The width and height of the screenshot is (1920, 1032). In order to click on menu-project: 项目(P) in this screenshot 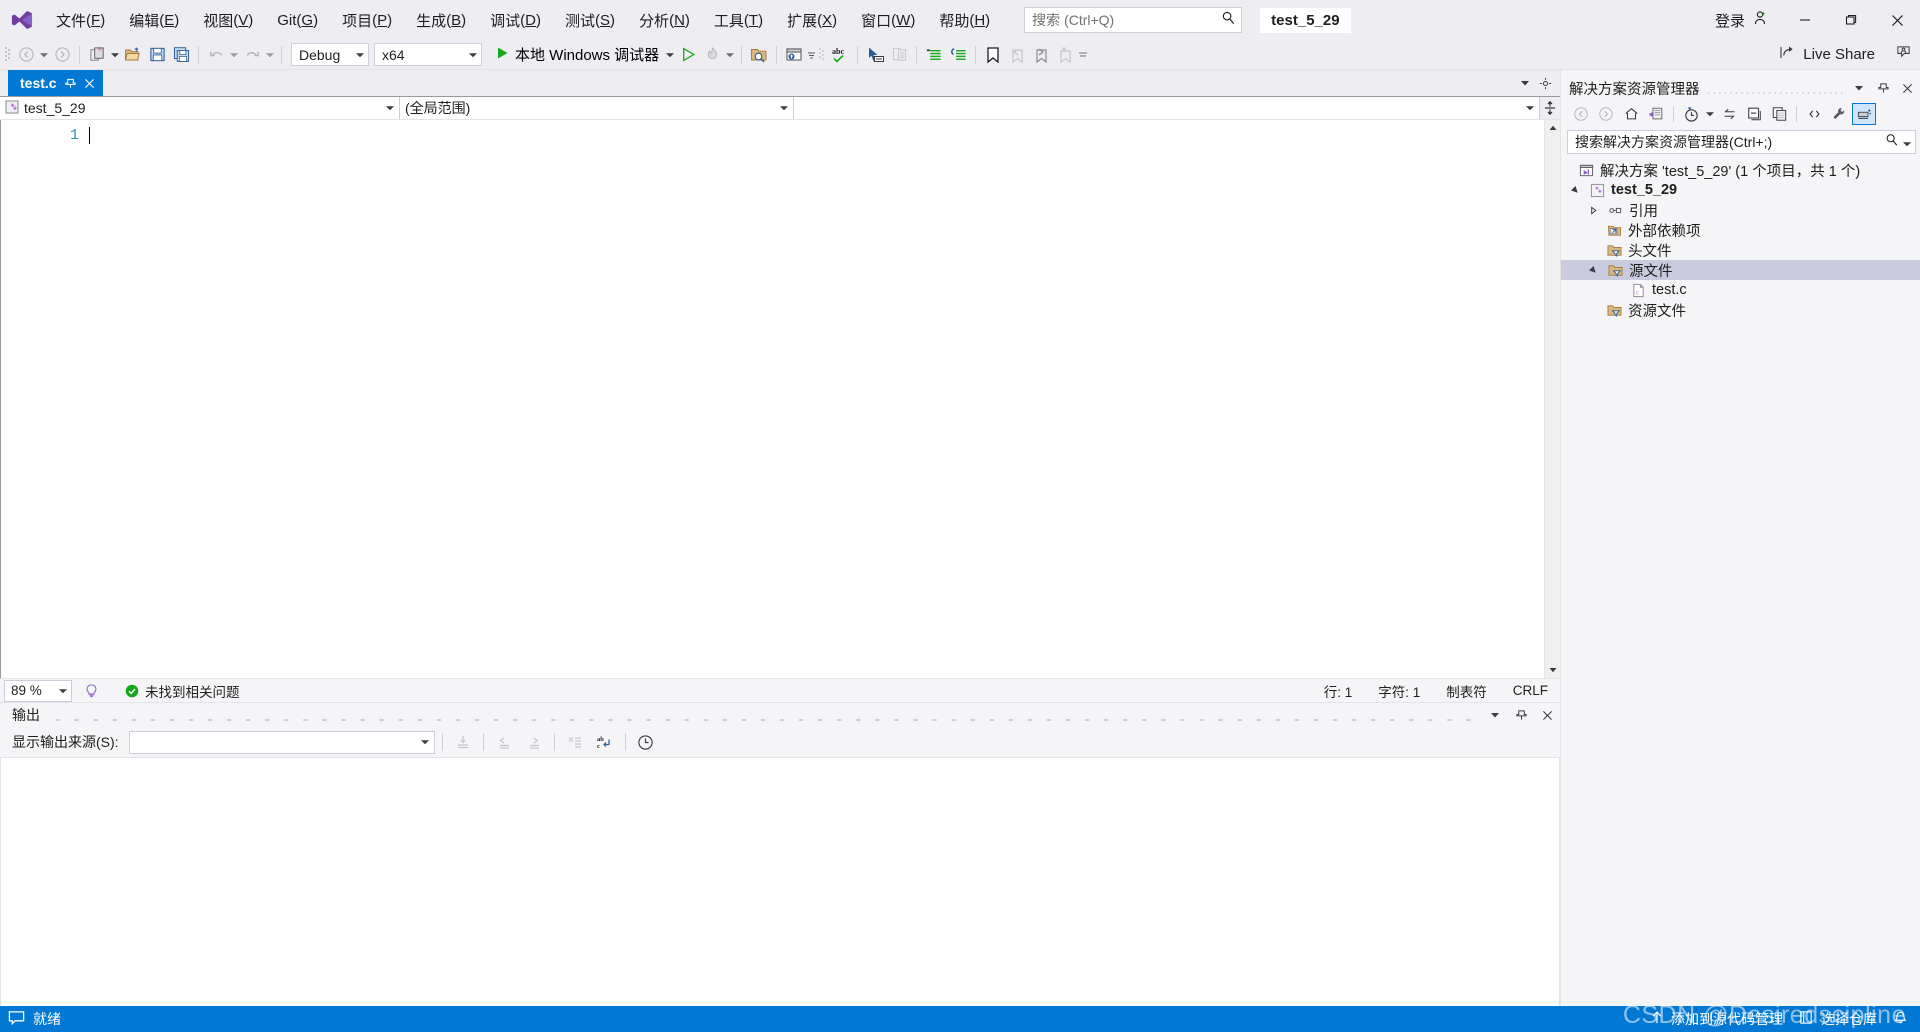, I will do `click(367, 20)`.